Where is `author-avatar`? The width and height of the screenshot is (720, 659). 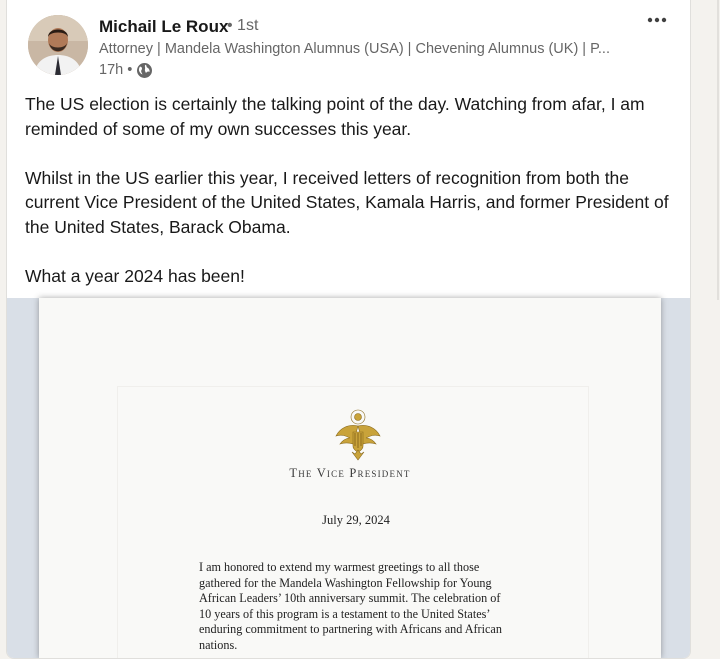 author-avatar is located at coordinates (58, 45).